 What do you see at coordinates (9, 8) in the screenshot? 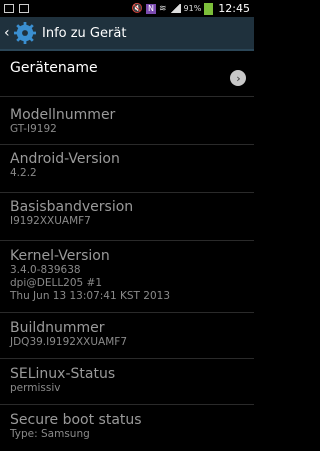
I see `gallery-notification-icon` at bounding box center [9, 8].